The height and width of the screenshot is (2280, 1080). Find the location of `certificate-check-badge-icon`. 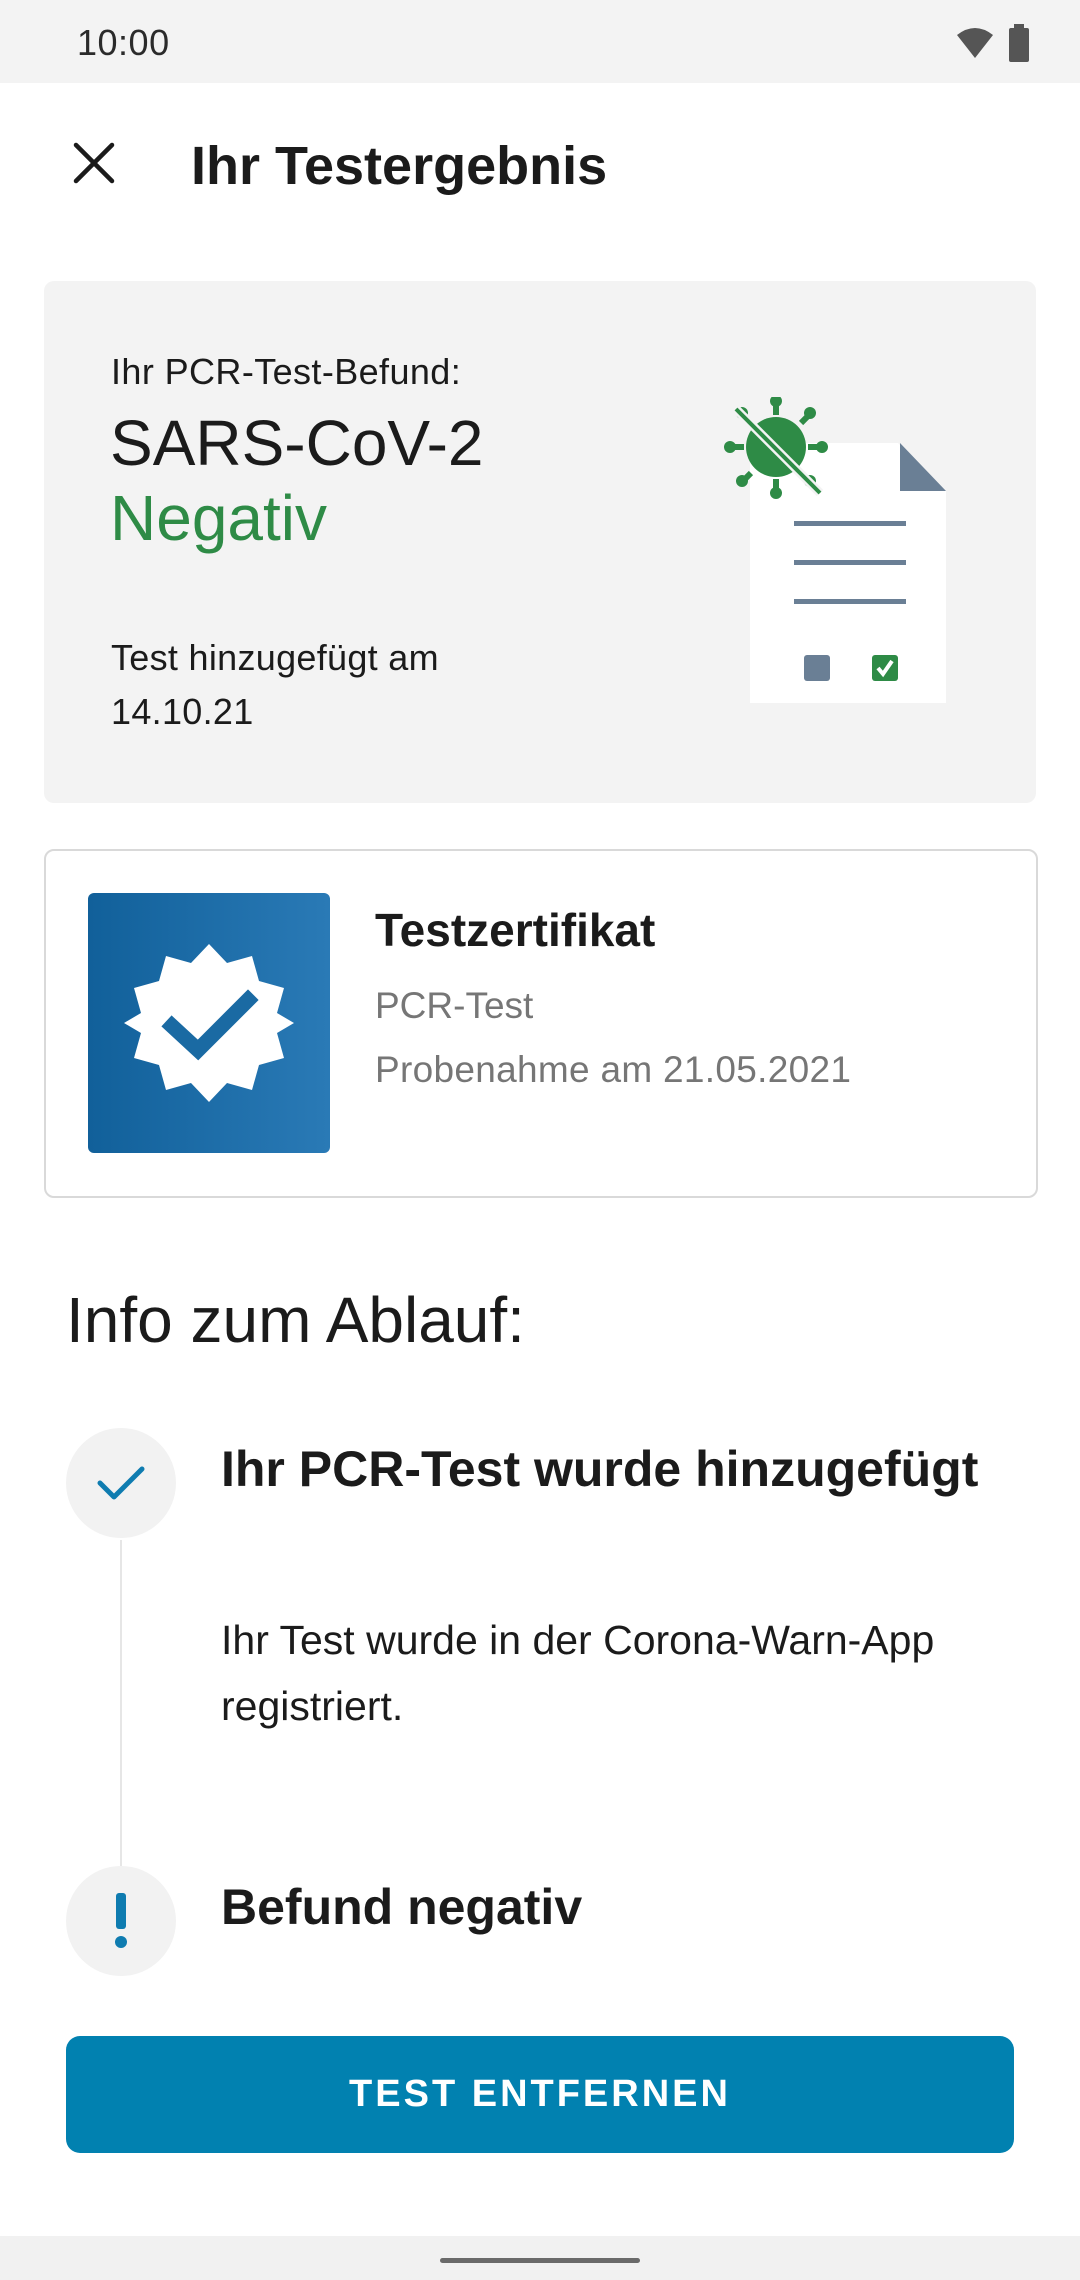

certificate-check-badge-icon is located at coordinates (209, 1023).